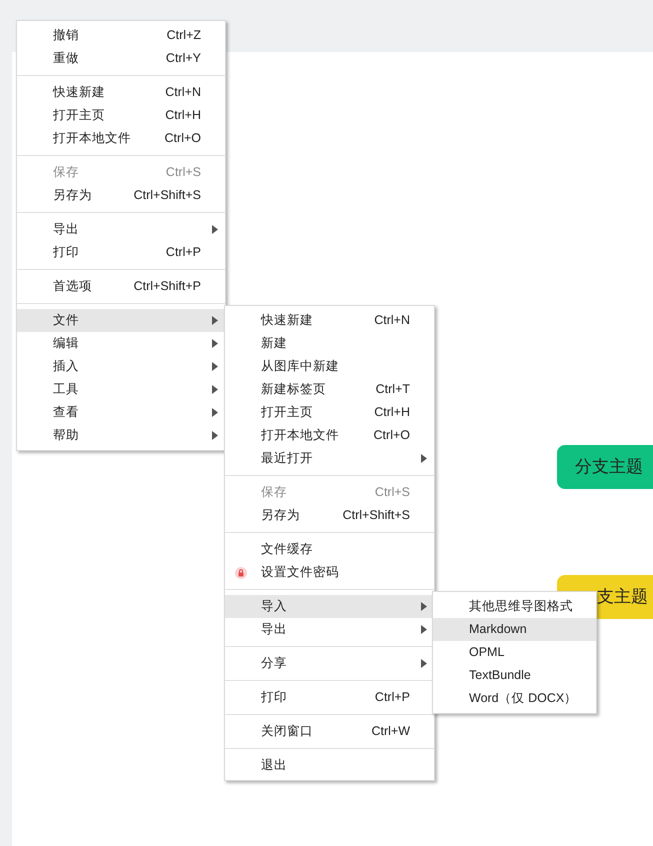  Describe the element at coordinates (514, 698) in the screenshot. I see `menu-item: Word（仅 DOCX）` at that location.